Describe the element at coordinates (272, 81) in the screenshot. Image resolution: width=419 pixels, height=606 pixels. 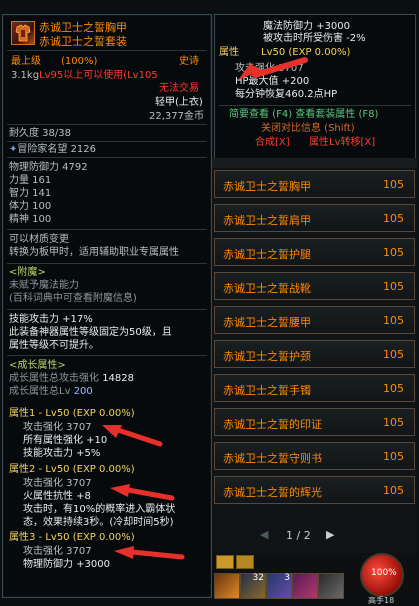
I see `attr-hp: HP最大值 +200` at that location.